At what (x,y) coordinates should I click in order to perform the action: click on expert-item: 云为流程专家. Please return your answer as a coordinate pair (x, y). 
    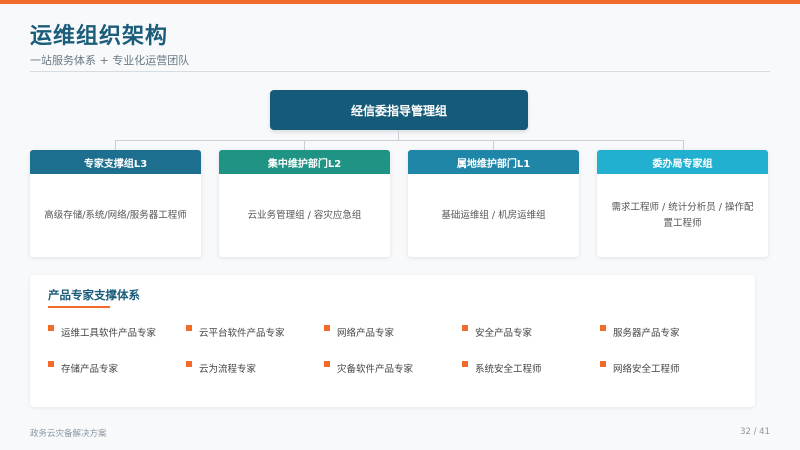
    Looking at the image, I should click on (221, 368).